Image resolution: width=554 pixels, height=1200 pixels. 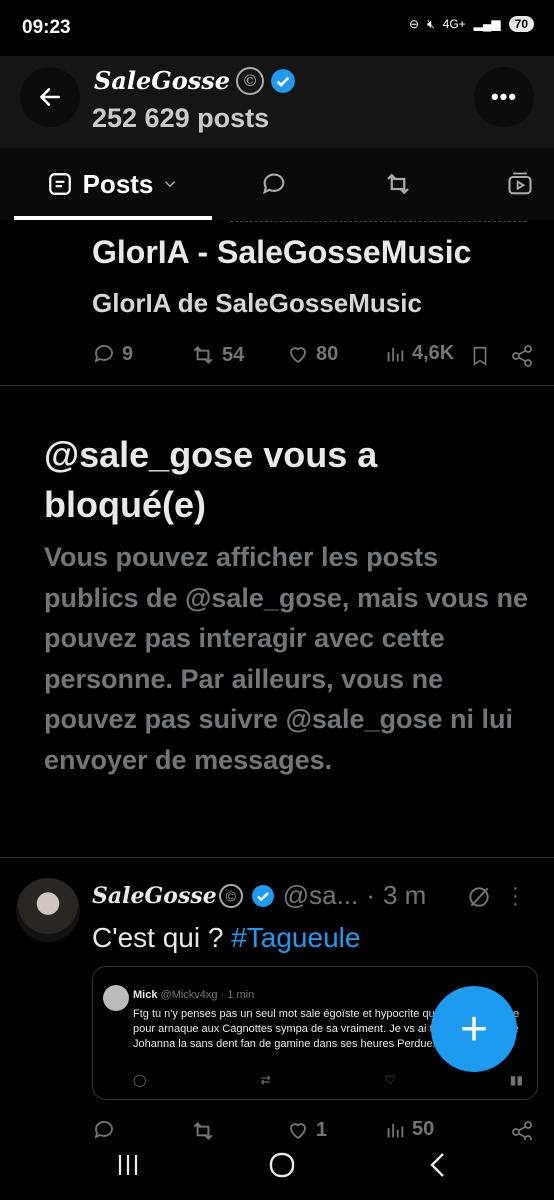 What do you see at coordinates (423, 1129) in the screenshot?
I see `tweet2-views-count: 50` at bounding box center [423, 1129].